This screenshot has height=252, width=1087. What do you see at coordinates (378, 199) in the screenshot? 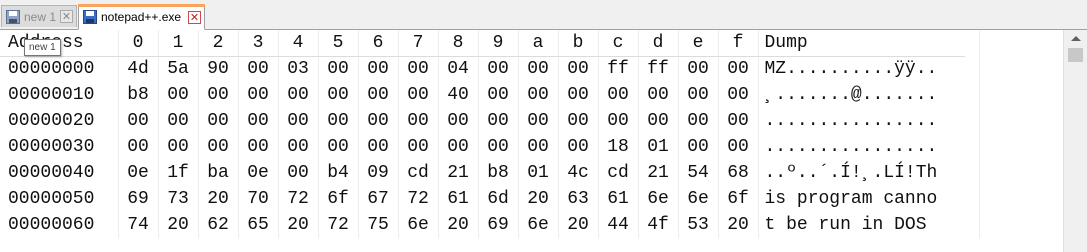
I see `hex-byte: 67` at bounding box center [378, 199].